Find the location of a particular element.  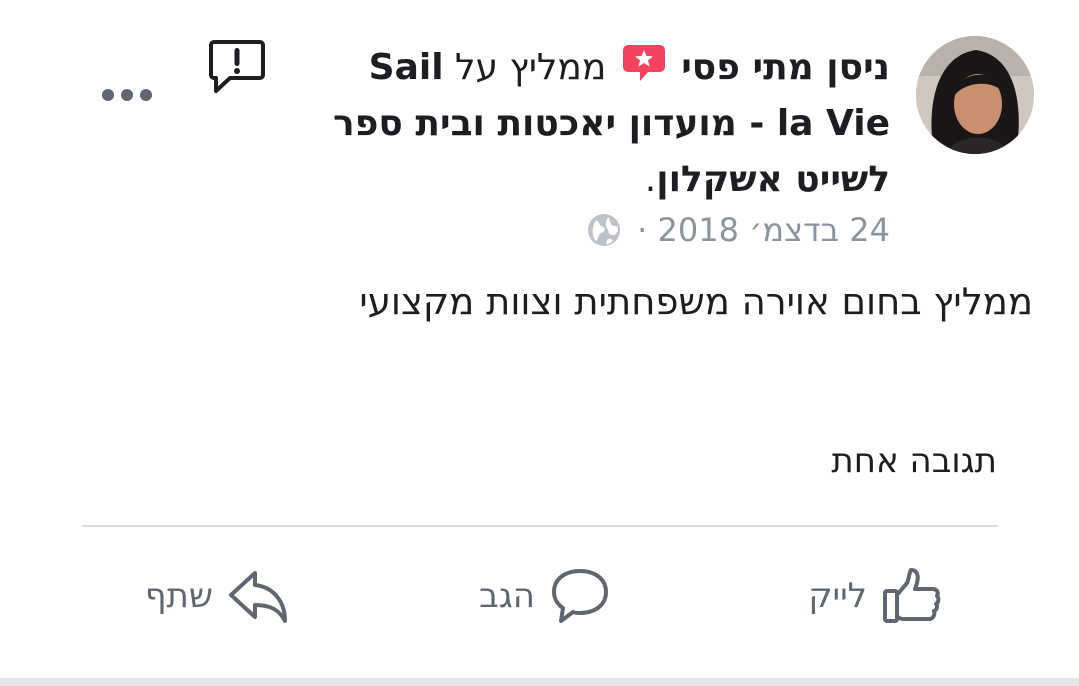

like-label: לייק is located at coordinates (837, 596).